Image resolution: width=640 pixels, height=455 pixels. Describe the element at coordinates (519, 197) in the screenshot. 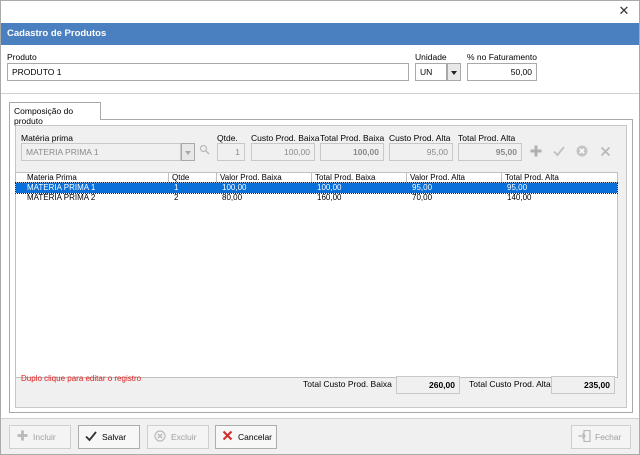

I see `cell-total-alta: 140,00` at that location.